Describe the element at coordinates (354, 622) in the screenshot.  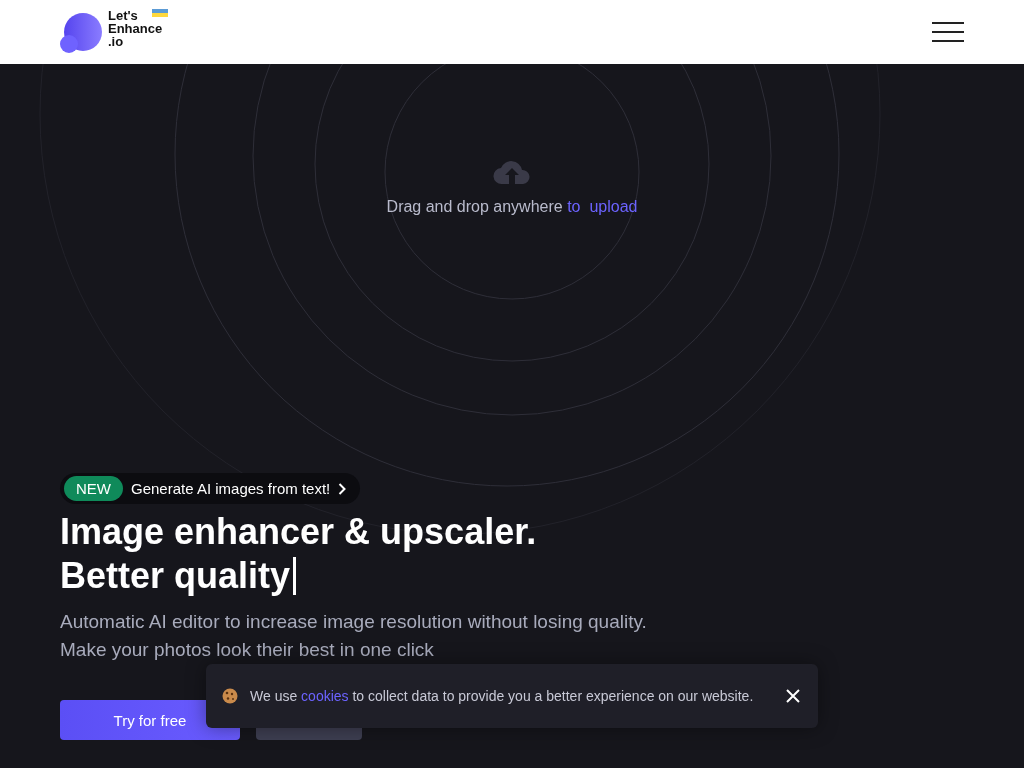
I see `description: Automatic AI editor to increase image resolution without losing quality.` at that location.